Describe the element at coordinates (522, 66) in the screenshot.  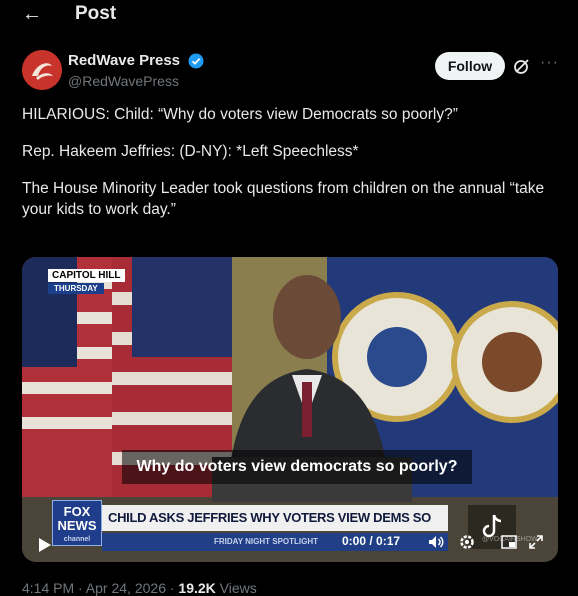
I see `grok-icon` at that location.